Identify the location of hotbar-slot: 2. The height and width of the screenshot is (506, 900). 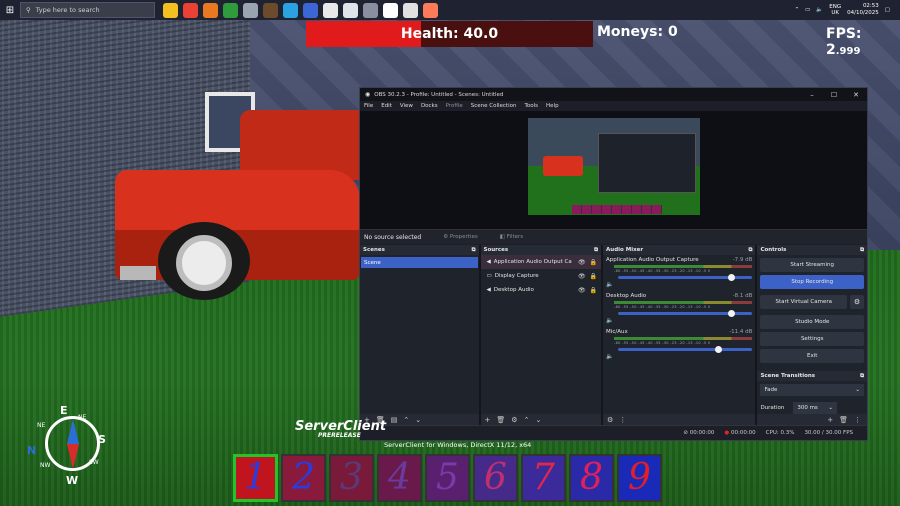
(303, 478).